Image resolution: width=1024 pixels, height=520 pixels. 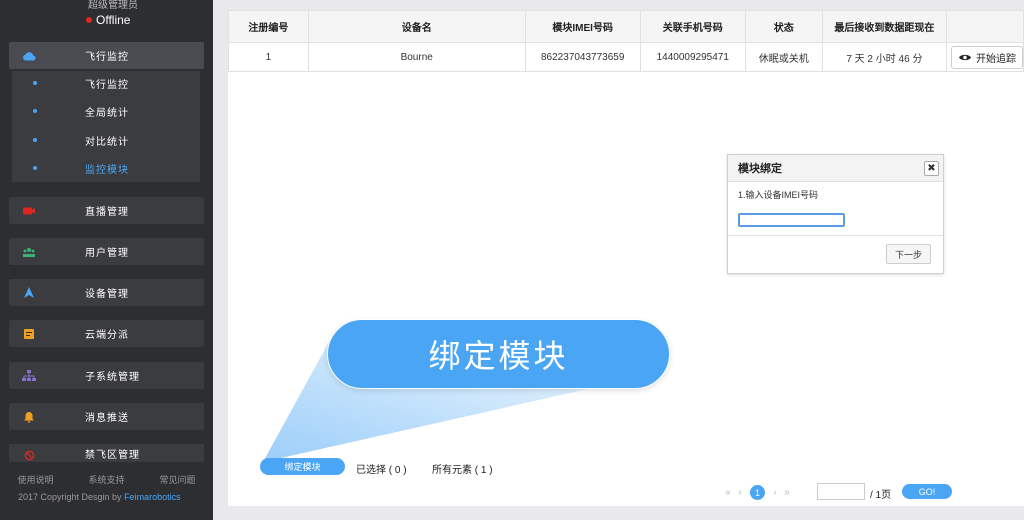 I want to click on cell-reg-id: 1, so click(x=268, y=57).